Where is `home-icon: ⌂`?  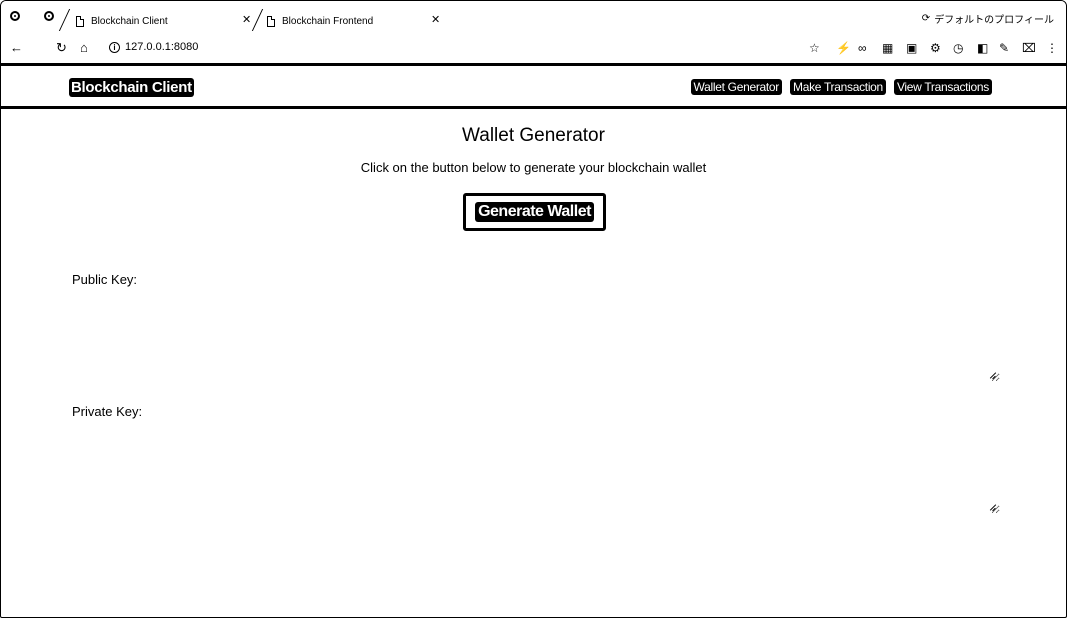
home-icon: ⌂ is located at coordinates (84, 48).